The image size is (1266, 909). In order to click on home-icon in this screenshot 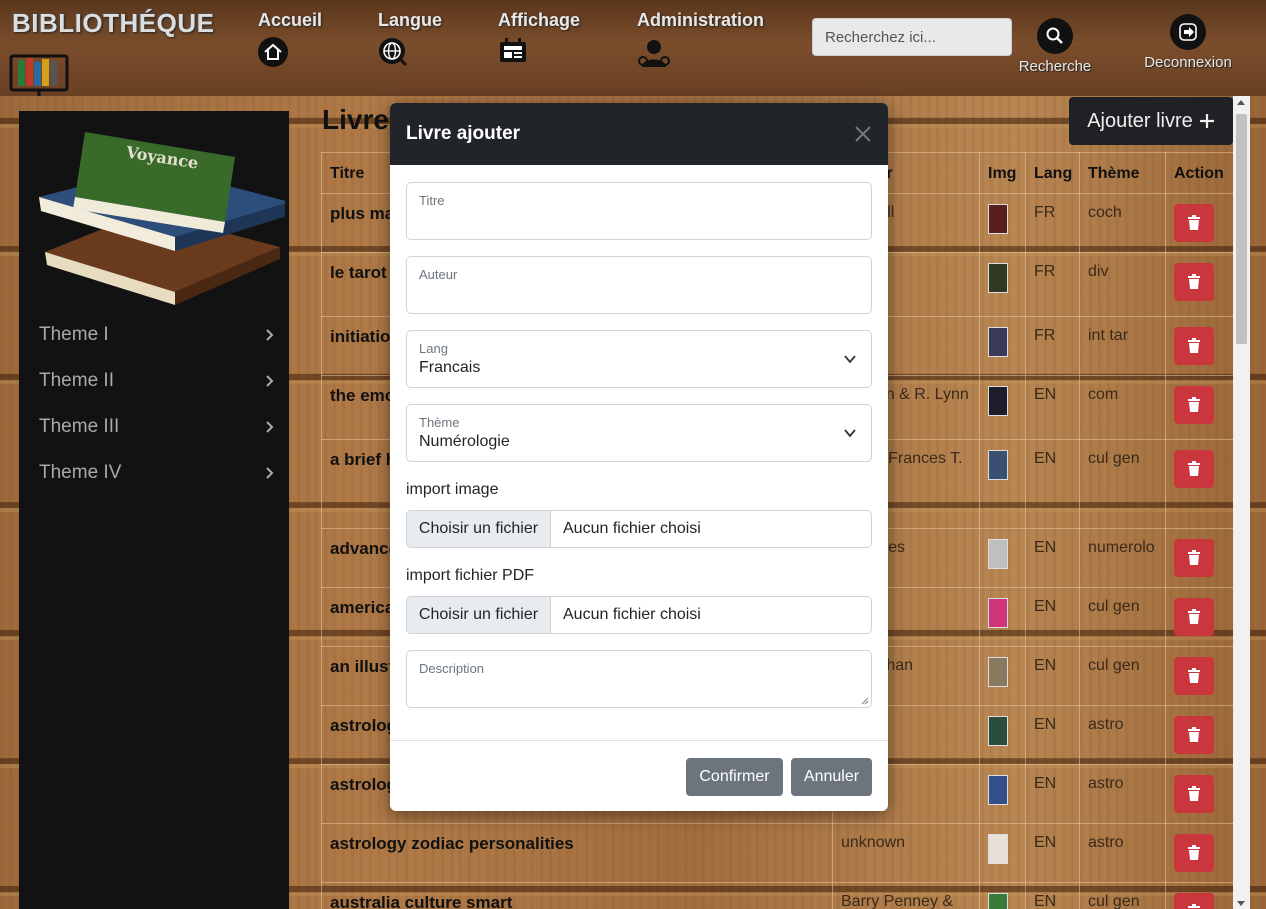, I will do `click(273, 52)`.